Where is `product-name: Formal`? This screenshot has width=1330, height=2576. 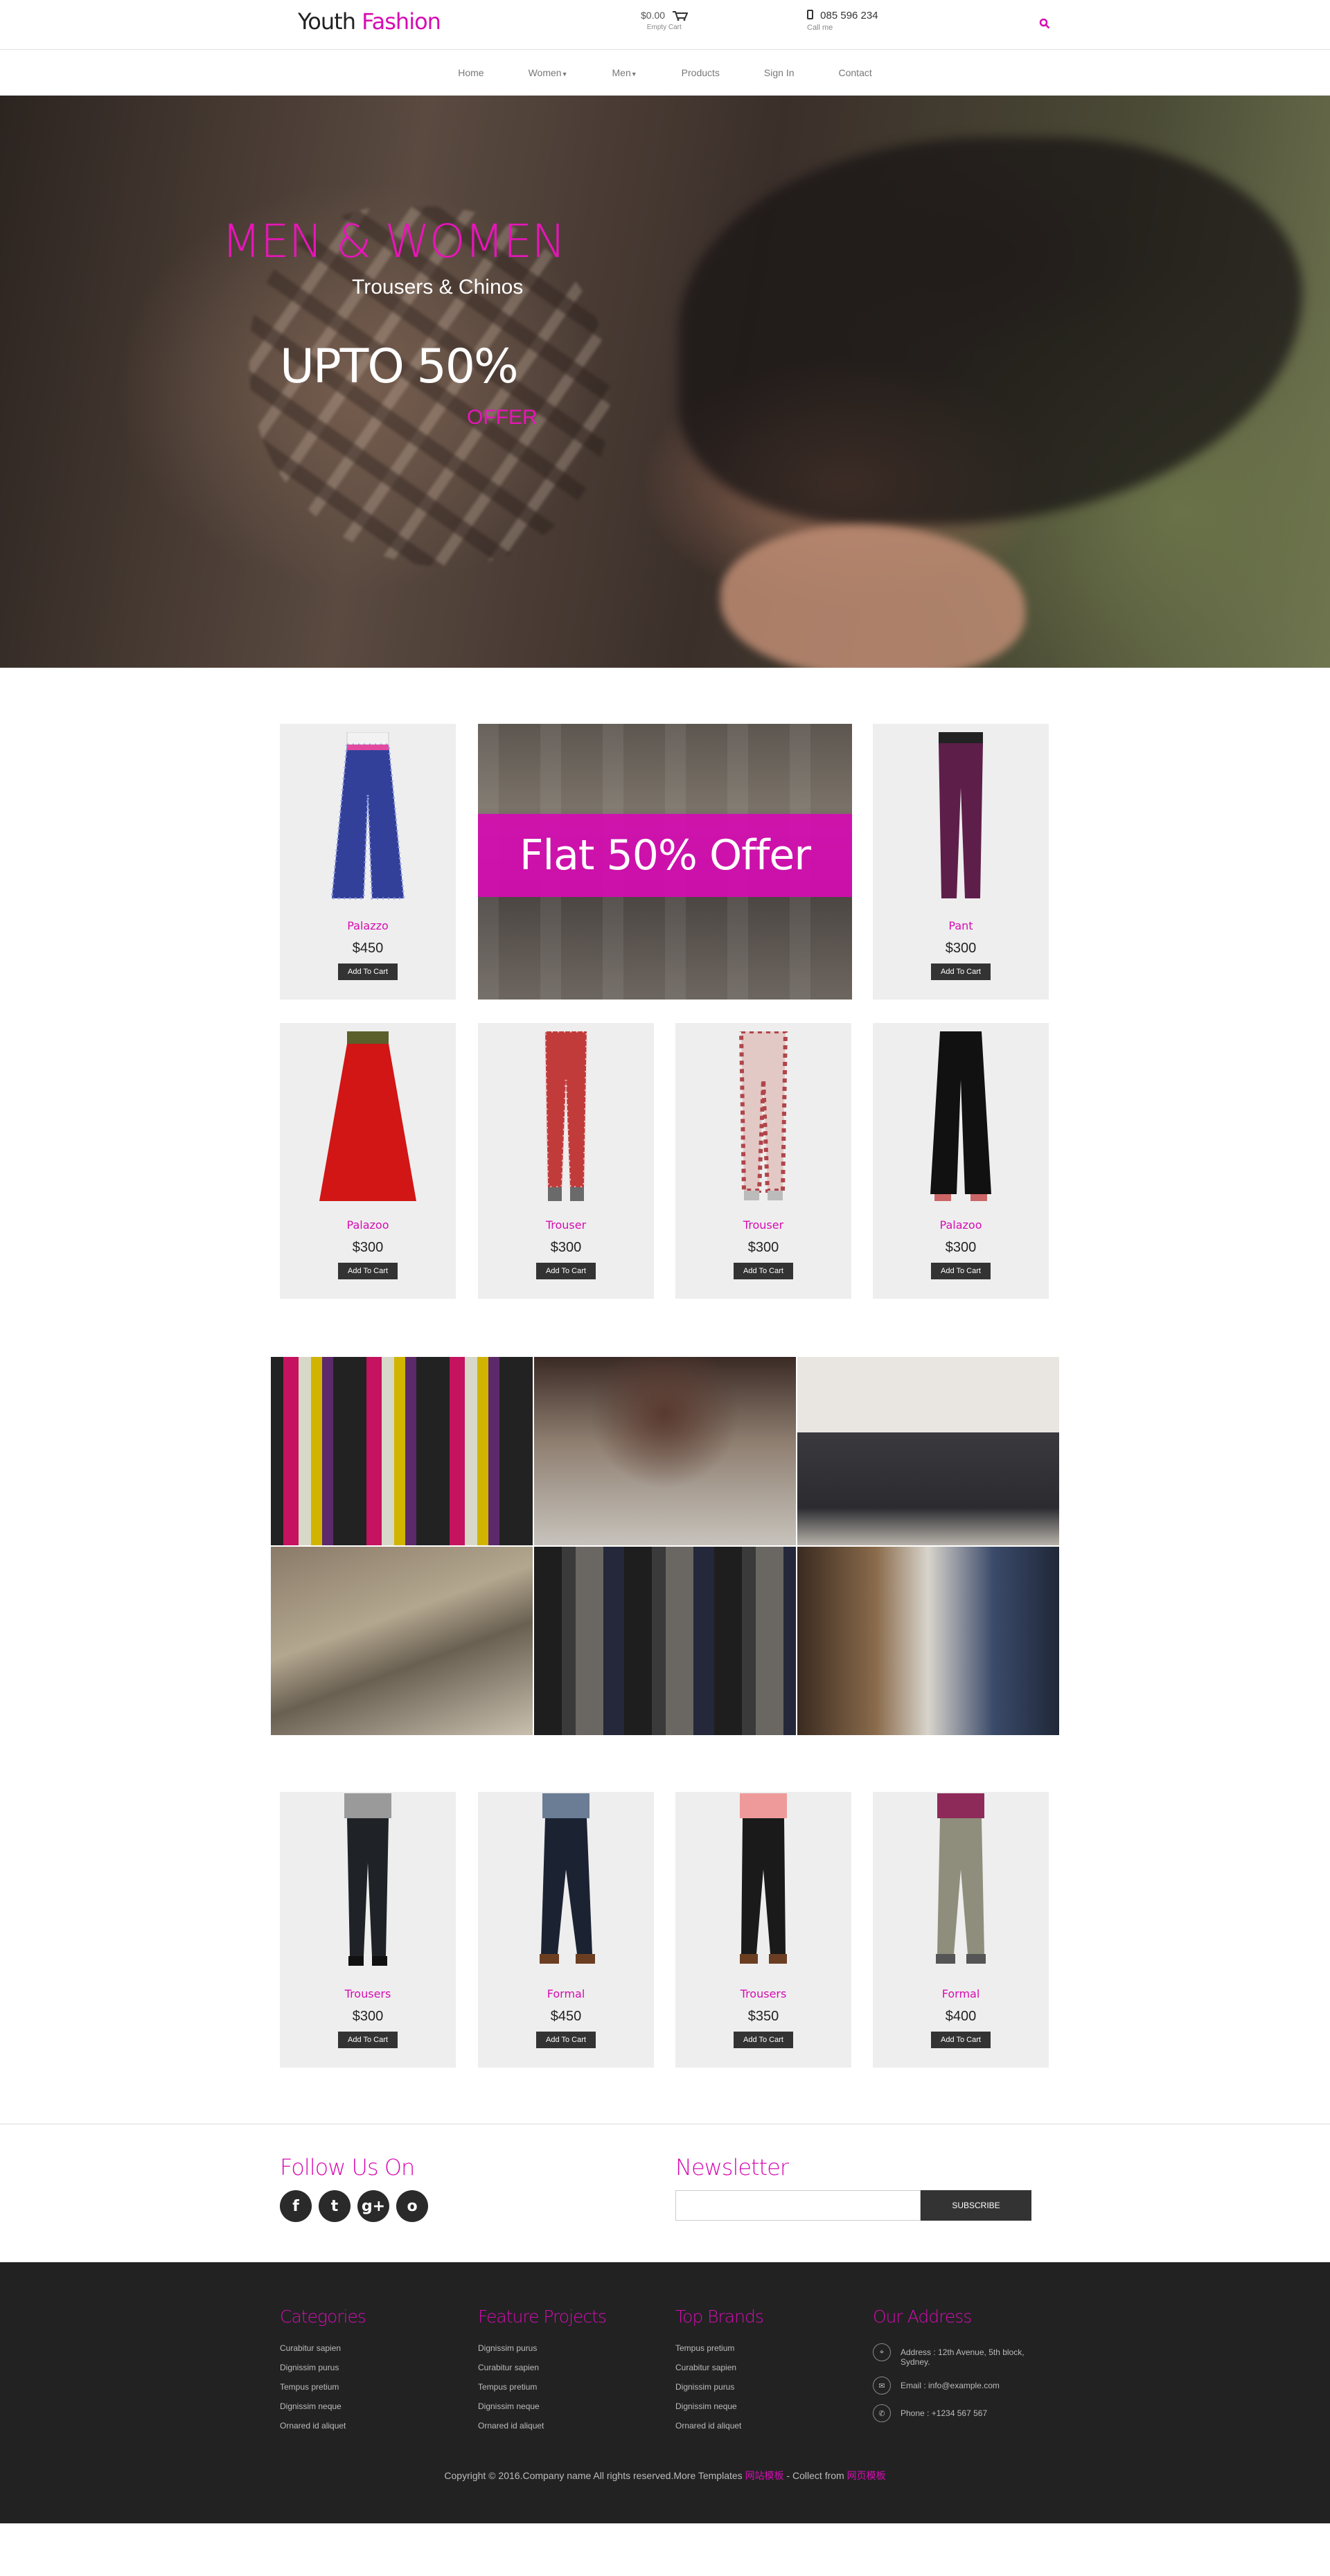 product-name: Formal is located at coordinates (960, 1993).